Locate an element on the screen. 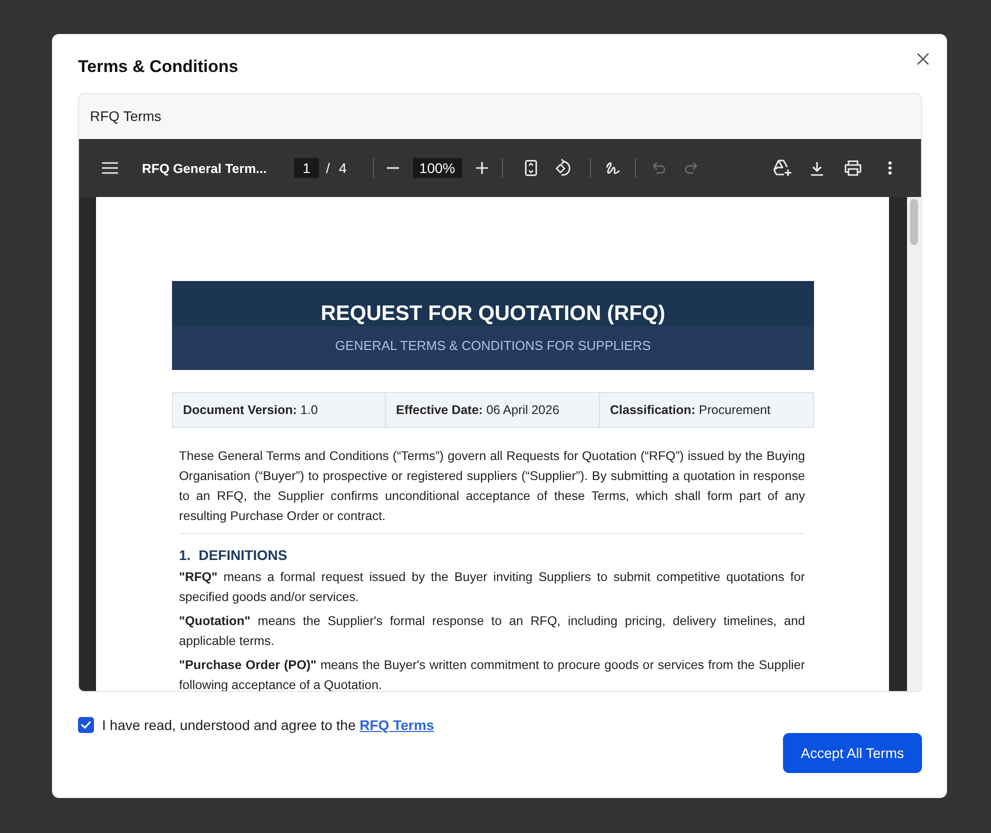  zoom-in-icon is located at coordinates (482, 168).